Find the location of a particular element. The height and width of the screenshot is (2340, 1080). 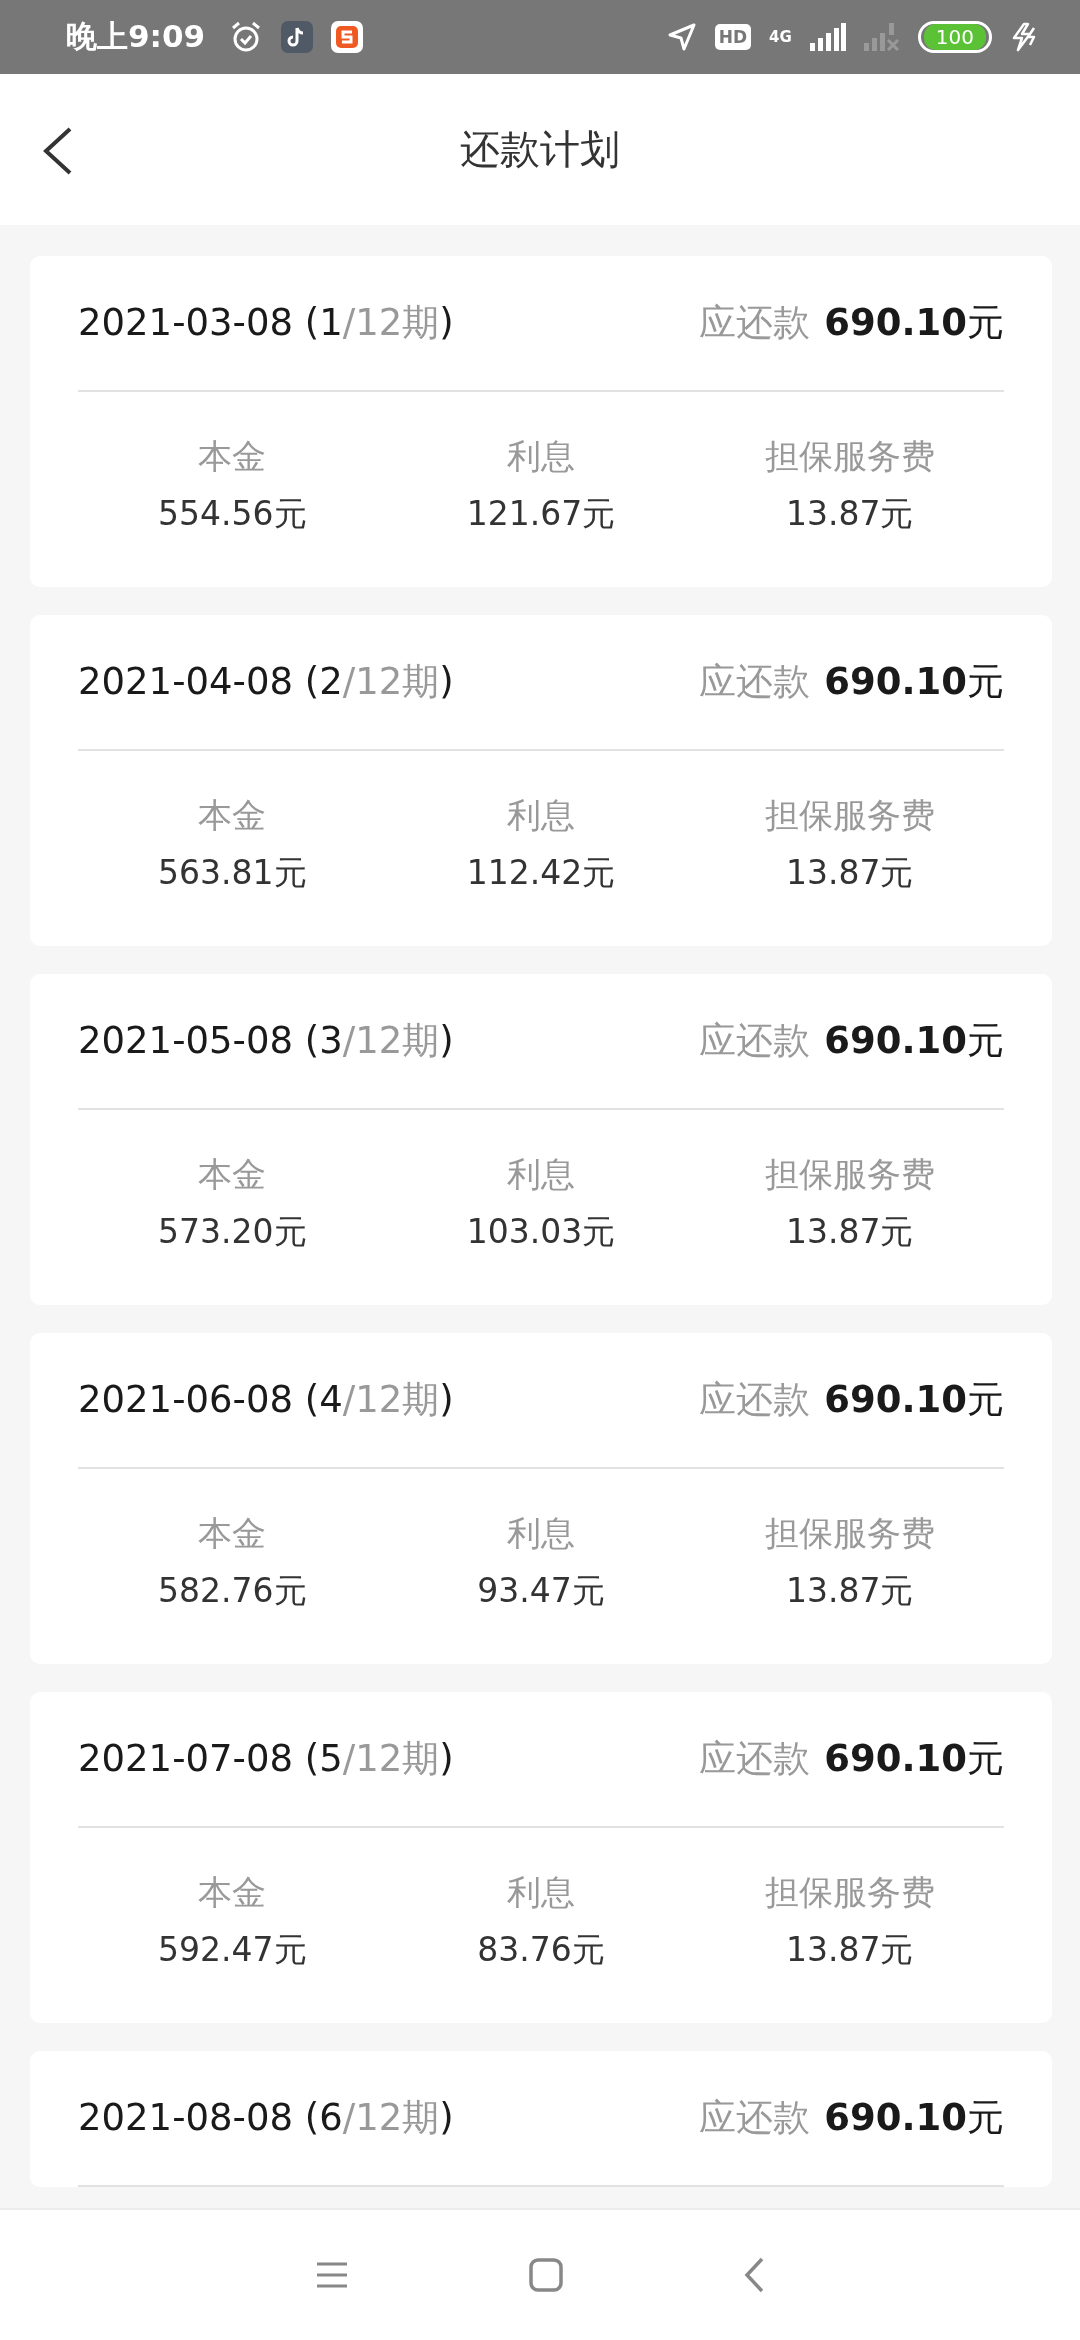

breakdown-value: 573.20元 is located at coordinates (232, 1232).